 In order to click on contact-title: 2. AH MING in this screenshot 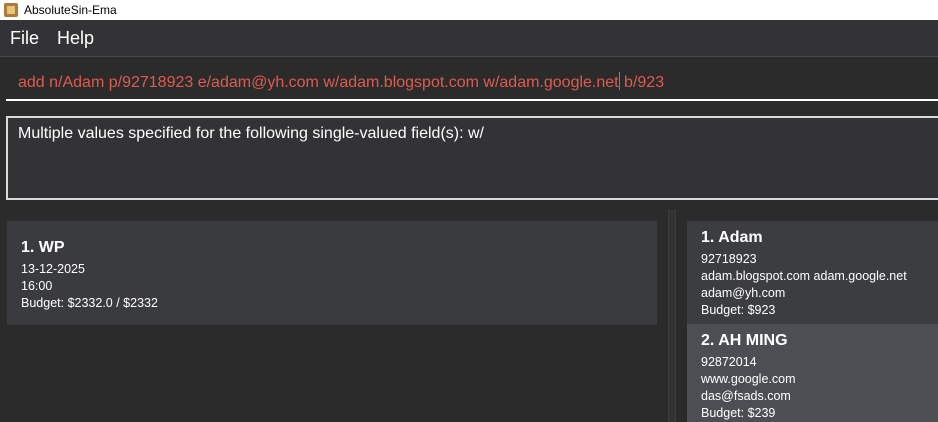, I will do `click(744, 340)`.